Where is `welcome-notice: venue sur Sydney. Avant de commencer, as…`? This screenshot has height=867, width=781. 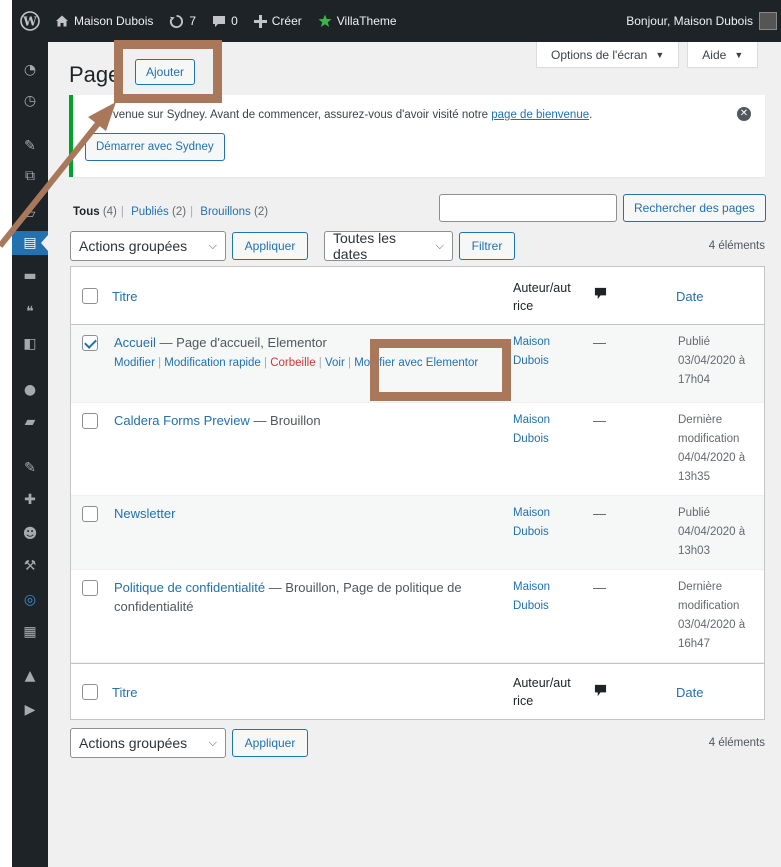
welcome-notice: venue sur Sydney. Avant de commencer, as… is located at coordinates (417, 136).